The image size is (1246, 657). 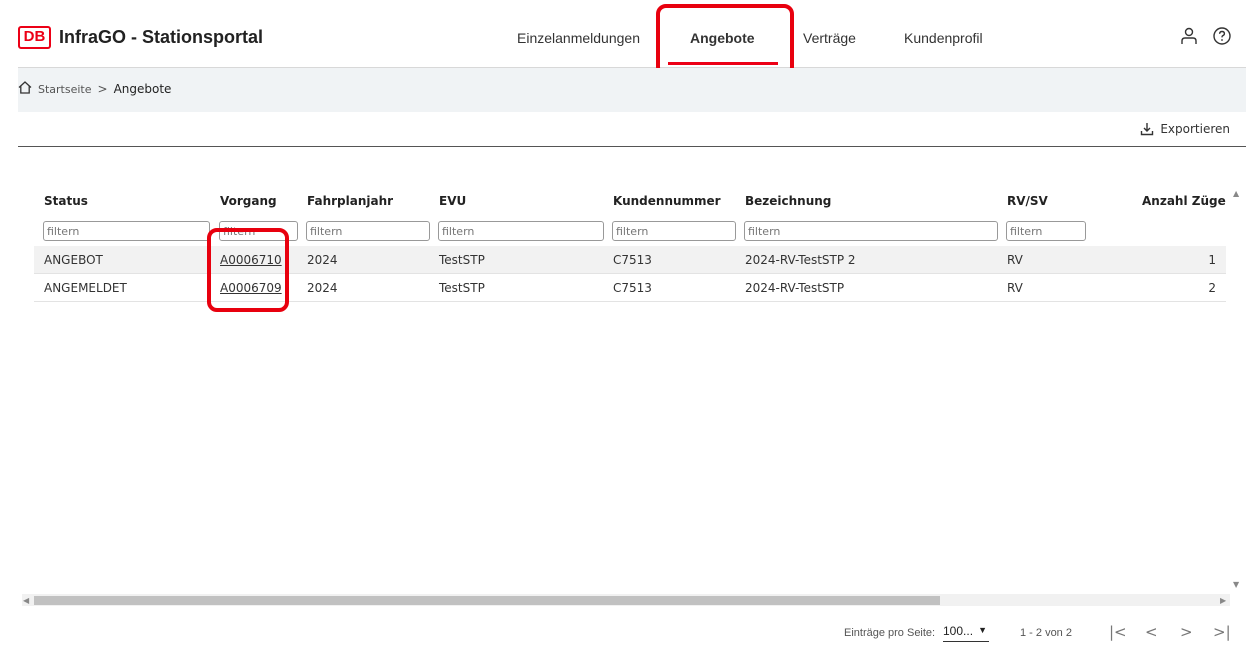 What do you see at coordinates (368, 231) in the screenshot?
I see `filter-fahrplanjahr` at bounding box center [368, 231].